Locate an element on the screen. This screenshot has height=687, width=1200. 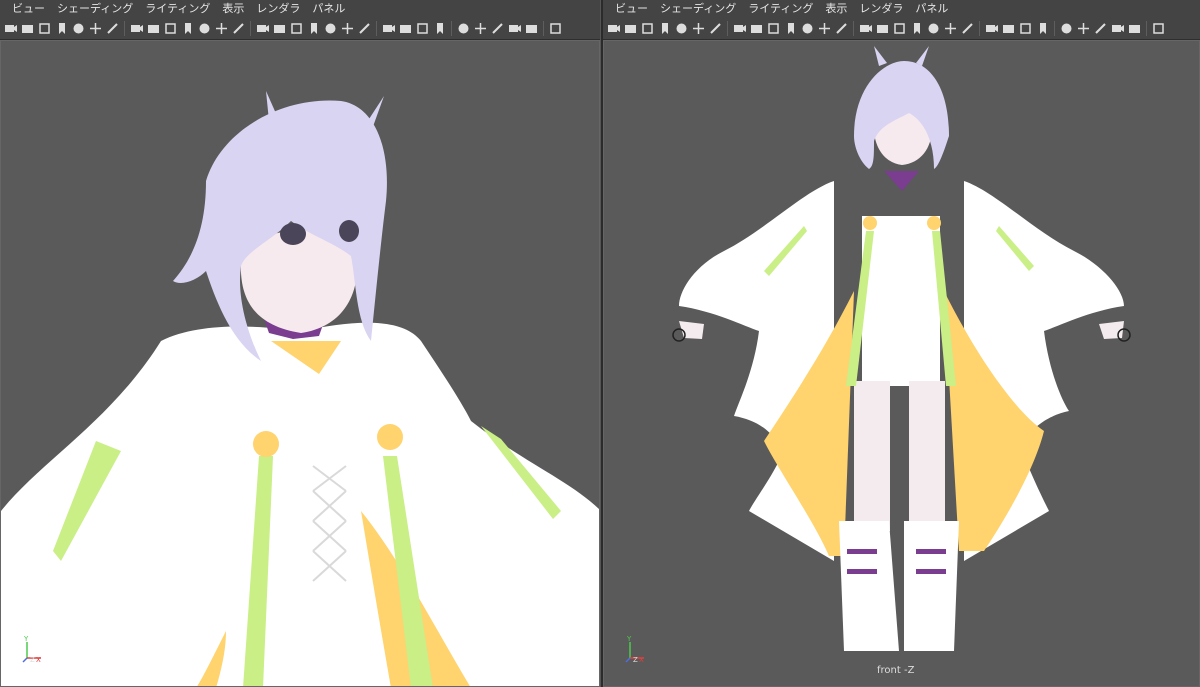
left-menubar: ビュー シェーディング ライティング 表示 レンダラ パネル is located at coordinates (300, 9).